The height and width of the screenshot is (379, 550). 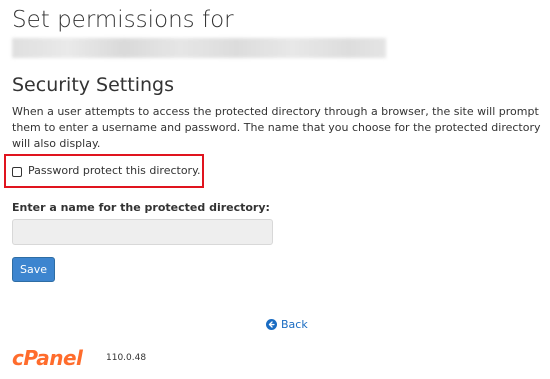 I want to click on directory-name-input, so click(x=142, y=232).